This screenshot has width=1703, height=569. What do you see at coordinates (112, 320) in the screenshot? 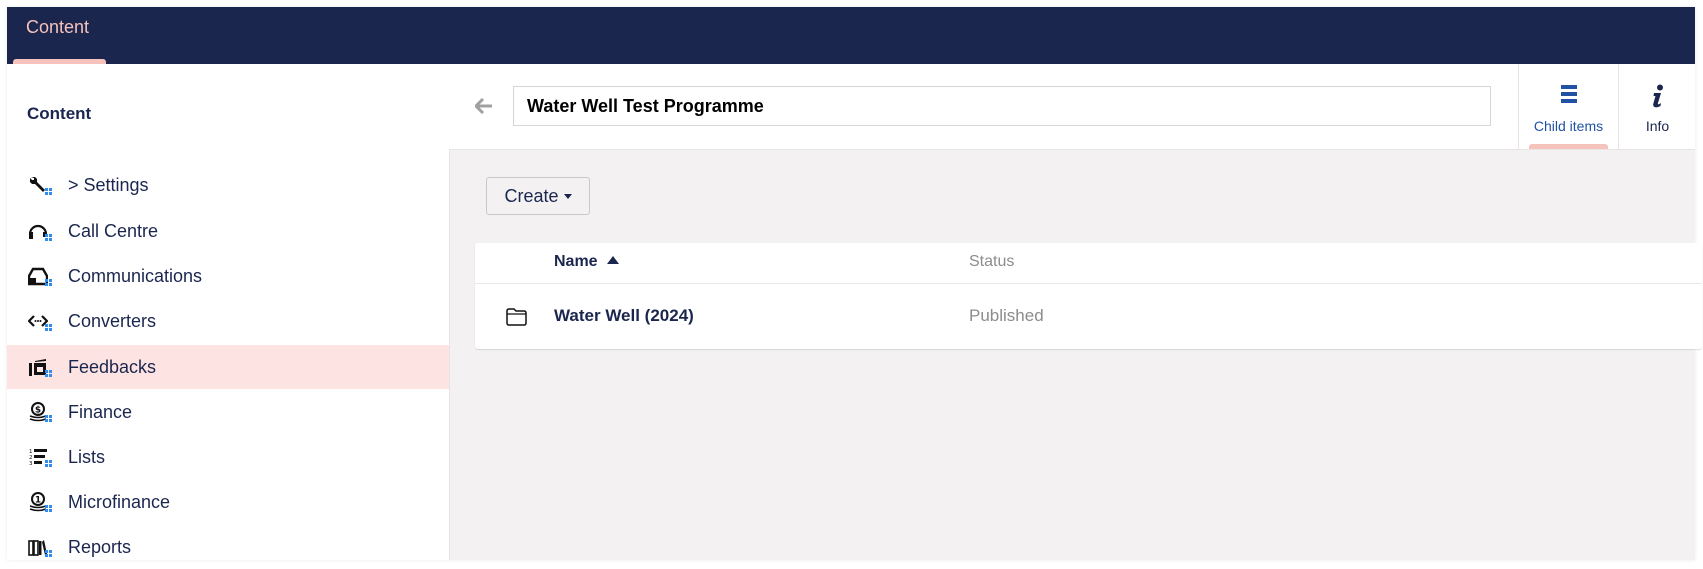
I see `sidebar-item-label: Converters` at bounding box center [112, 320].